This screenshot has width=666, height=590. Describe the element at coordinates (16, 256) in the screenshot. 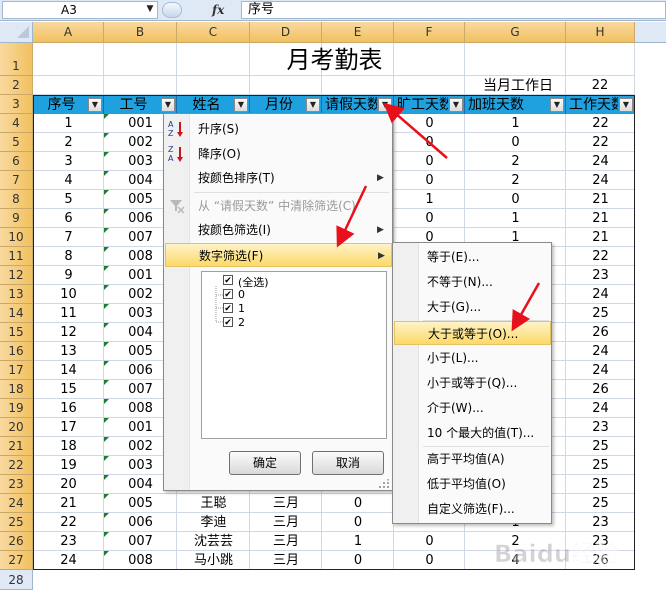

I see `row-header-11: 11` at that location.